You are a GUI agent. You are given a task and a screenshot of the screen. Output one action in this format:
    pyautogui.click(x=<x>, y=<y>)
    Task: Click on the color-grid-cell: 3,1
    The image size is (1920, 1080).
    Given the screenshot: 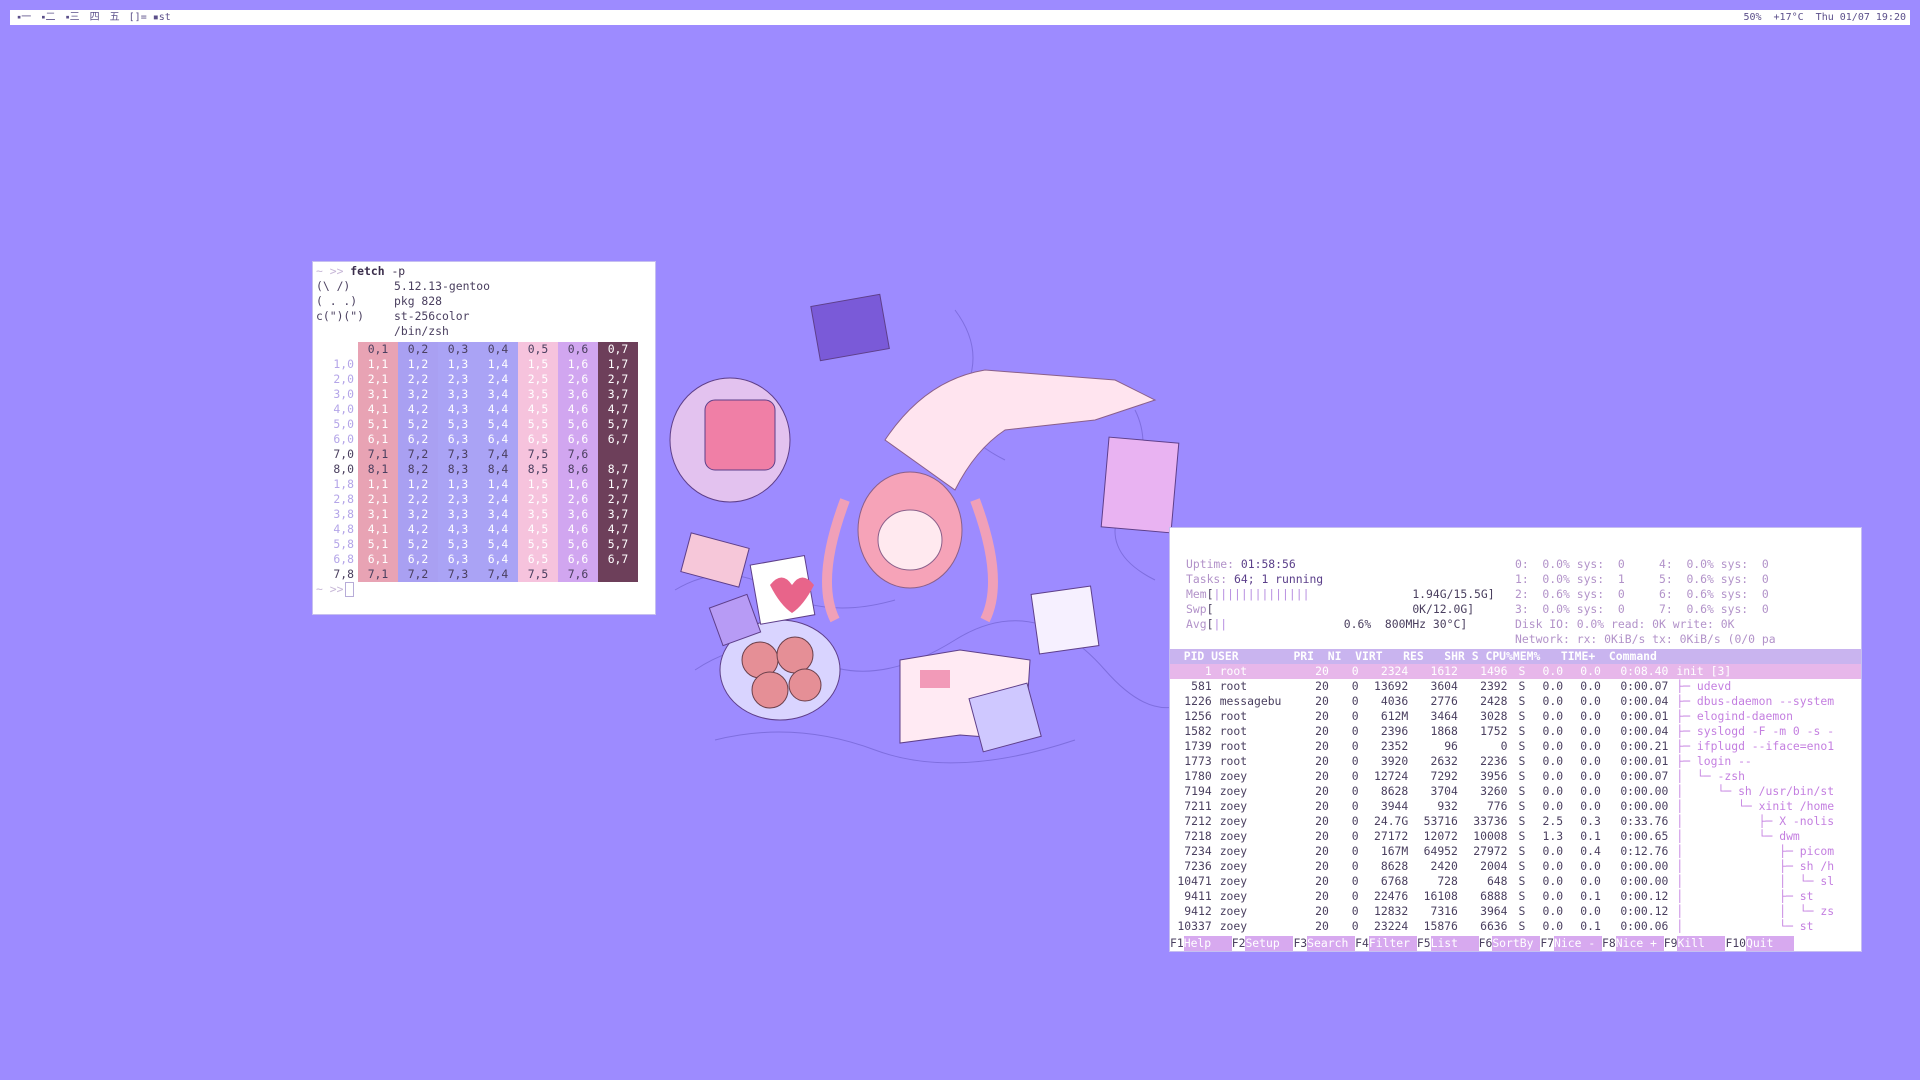 What is the action you would take?
    pyautogui.click(x=378, y=514)
    